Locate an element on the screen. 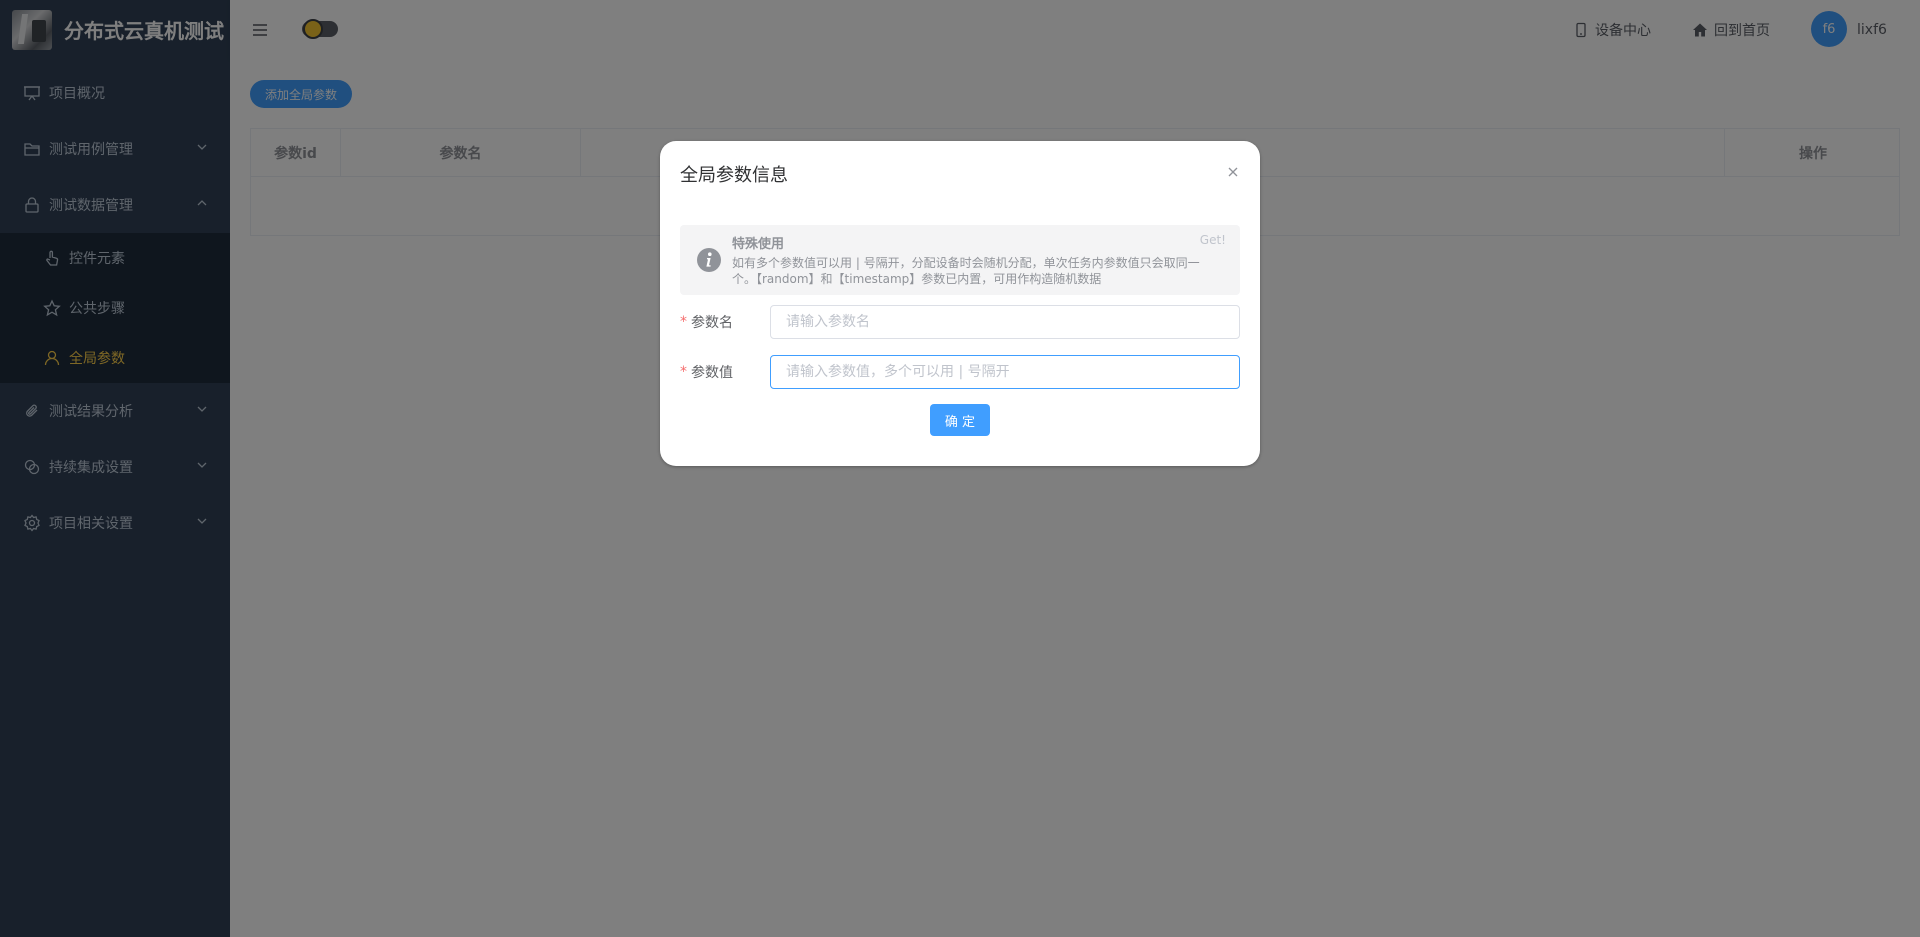  close-icon is located at coordinates (1233, 171).